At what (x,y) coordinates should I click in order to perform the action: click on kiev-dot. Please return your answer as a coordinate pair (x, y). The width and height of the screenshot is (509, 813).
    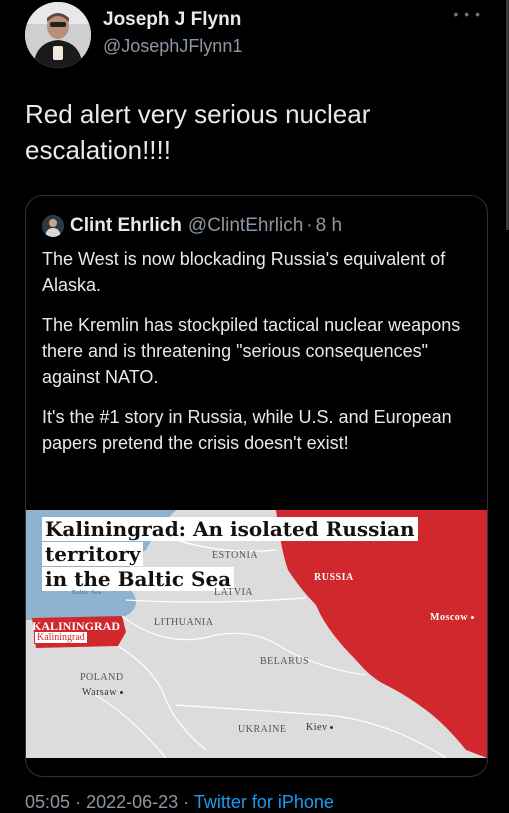
    Looking at the image, I should click on (332, 728).